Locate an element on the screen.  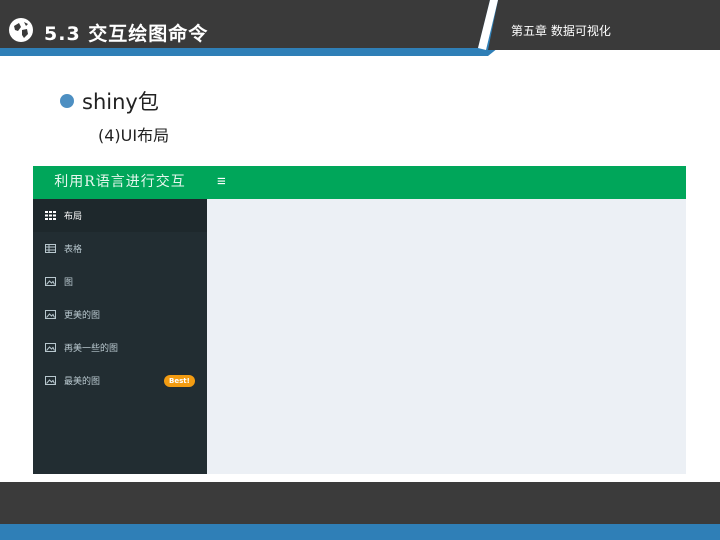
subheading: (4)UI布局 is located at coordinates (134, 135).